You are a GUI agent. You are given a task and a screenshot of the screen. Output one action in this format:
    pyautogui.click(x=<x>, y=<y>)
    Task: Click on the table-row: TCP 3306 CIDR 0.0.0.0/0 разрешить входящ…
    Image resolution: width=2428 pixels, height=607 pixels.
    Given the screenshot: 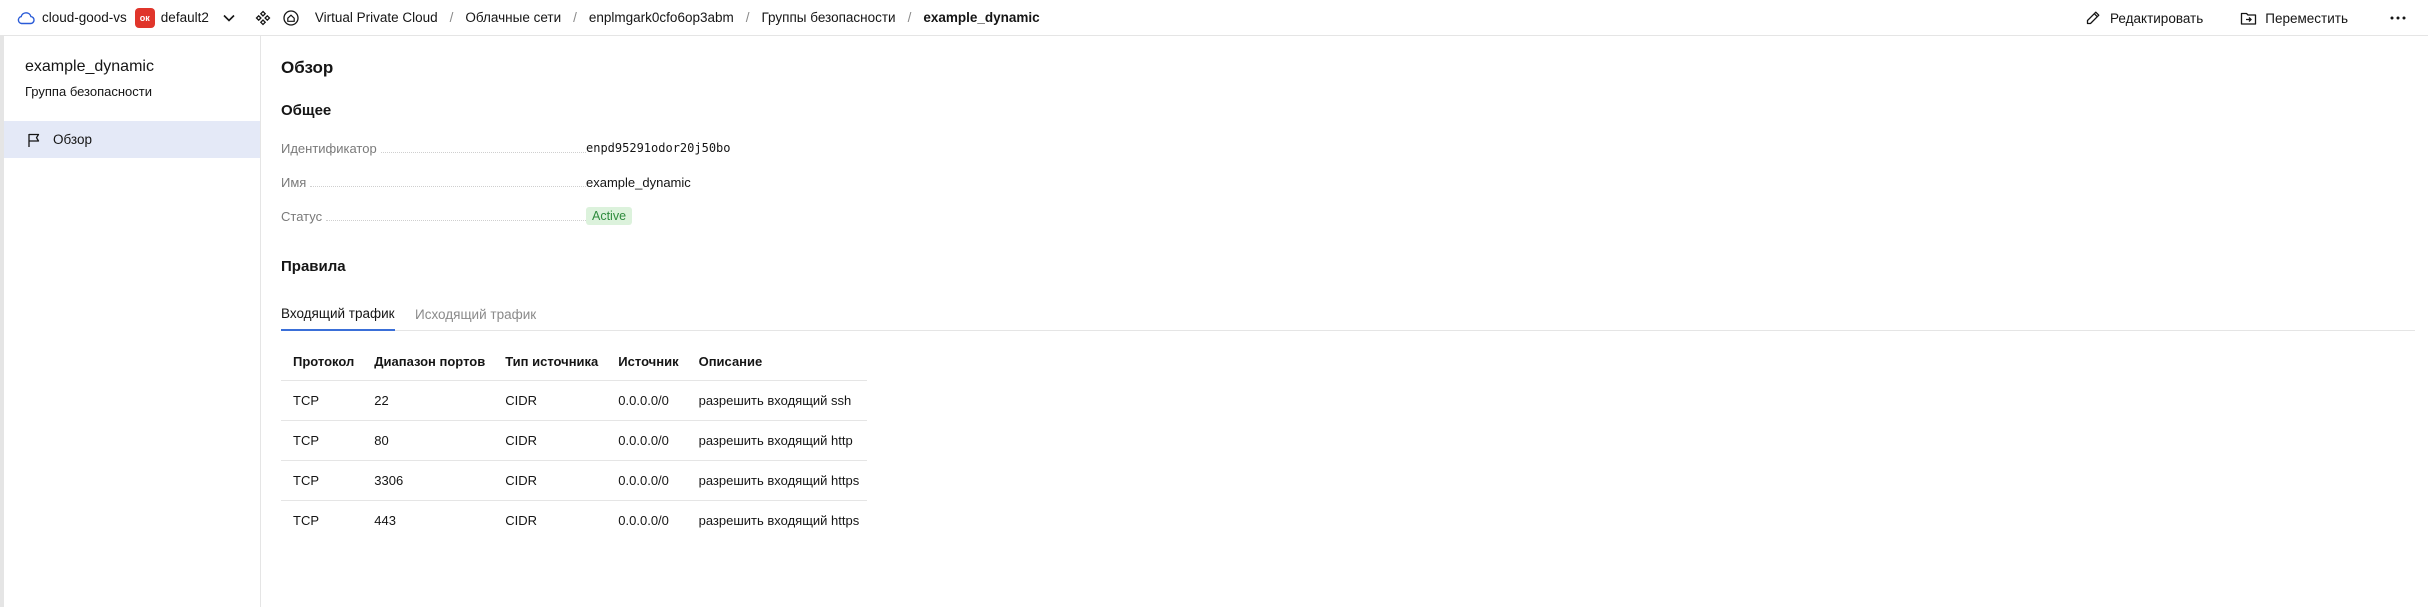 What is the action you would take?
    pyautogui.click(x=574, y=480)
    